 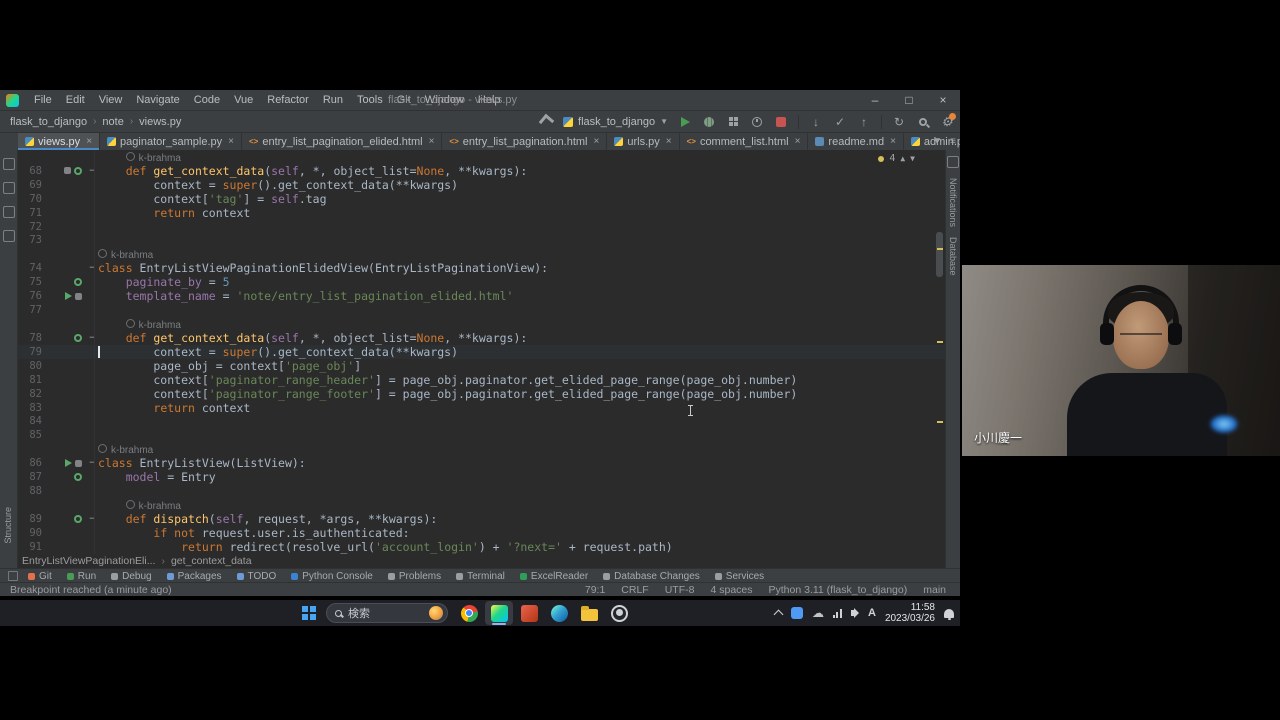 I want to click on bookmarks-tool-icon, so click(x=8, y=236).